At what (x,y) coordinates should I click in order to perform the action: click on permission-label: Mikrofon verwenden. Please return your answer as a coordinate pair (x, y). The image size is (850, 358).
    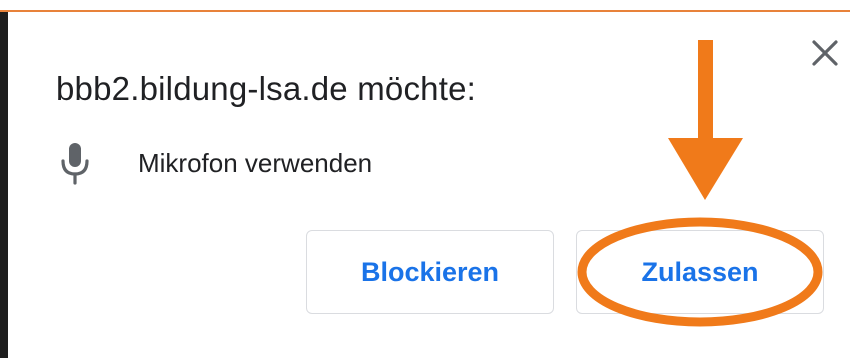
    Looking at the image, I should click on (255, 162).